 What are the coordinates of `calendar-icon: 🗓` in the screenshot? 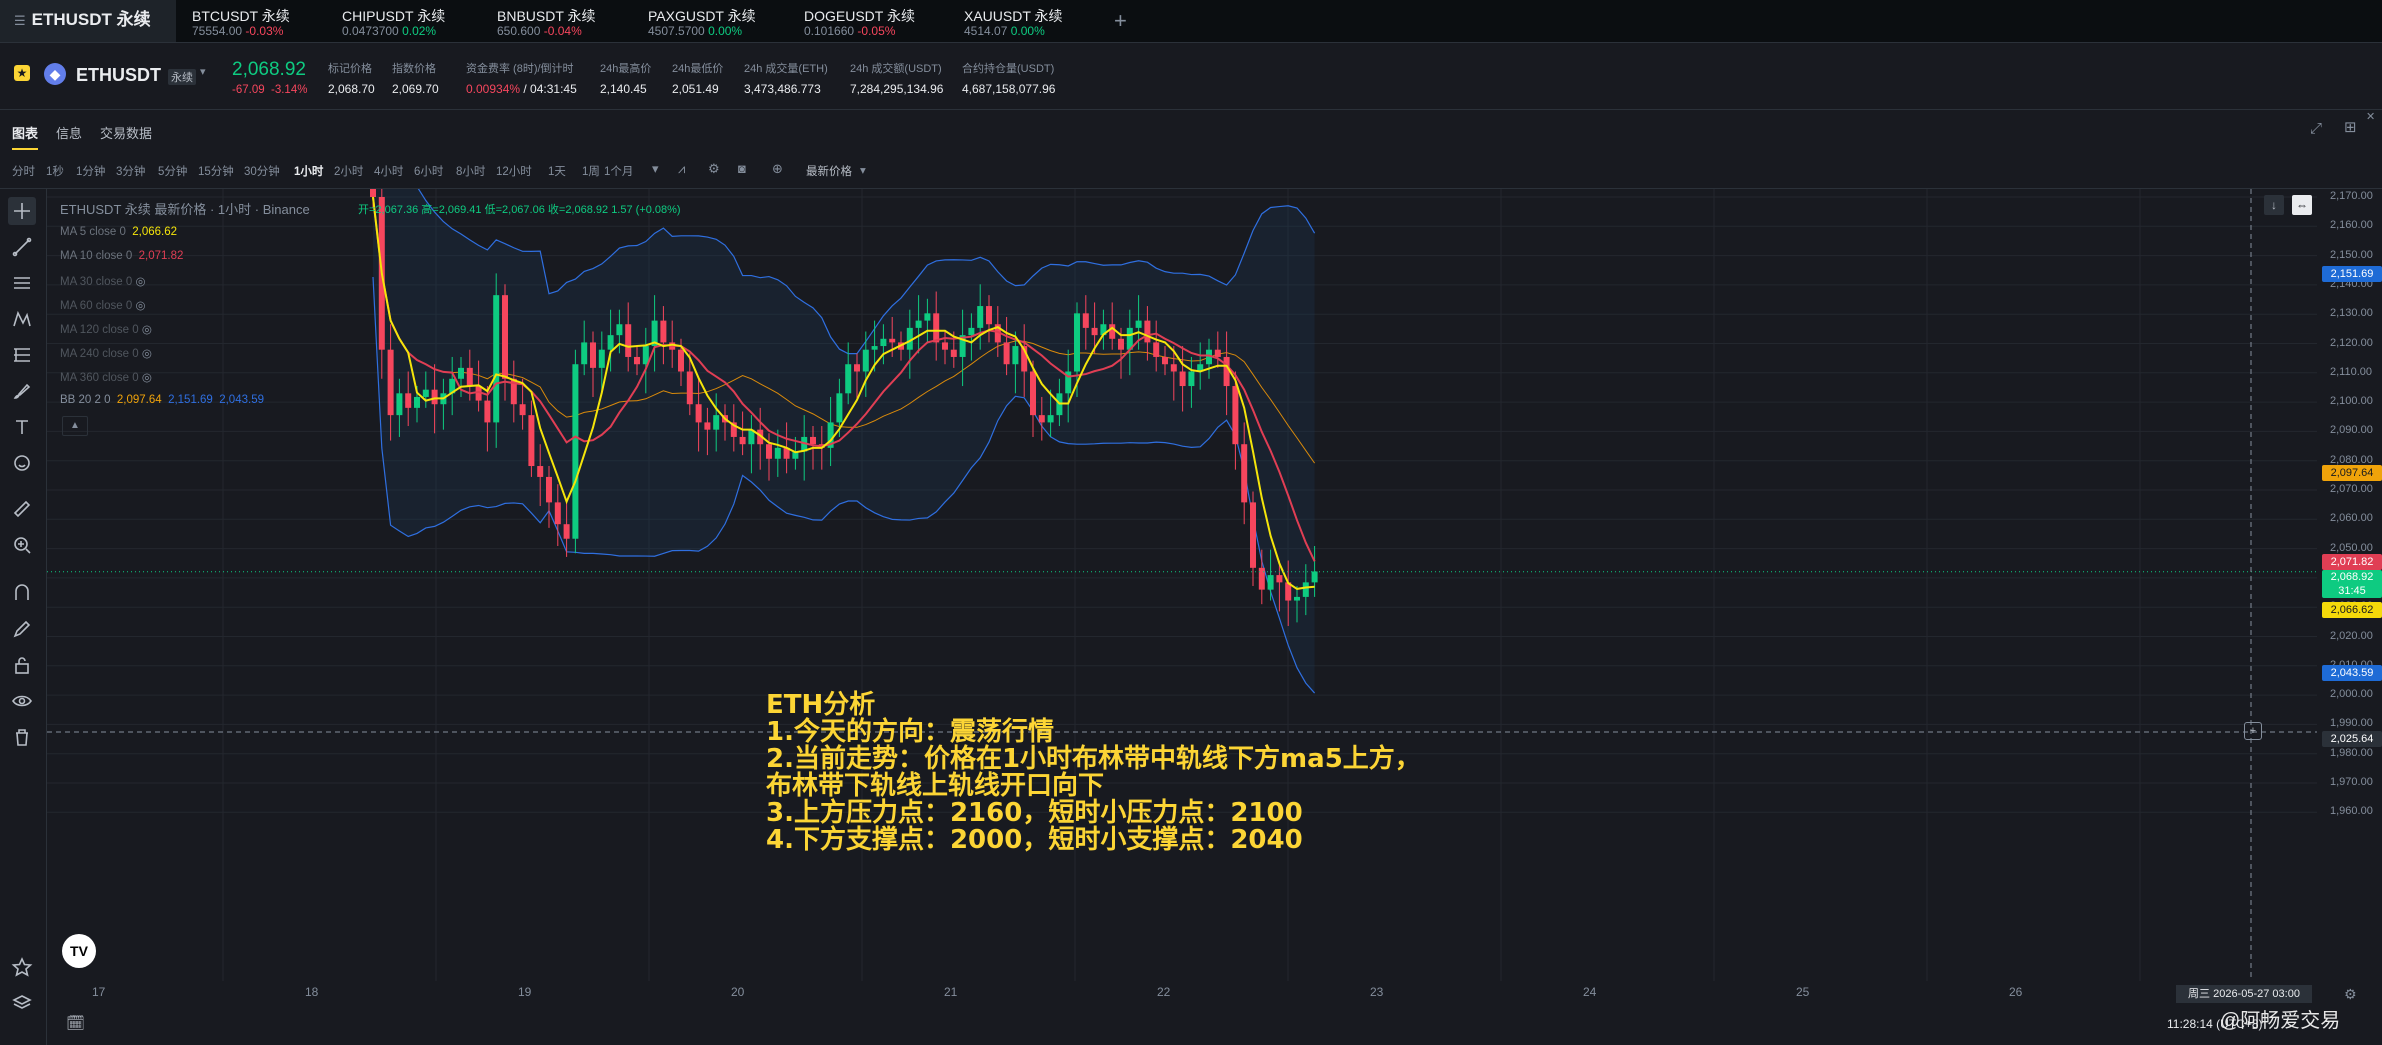 It's located at (75, 1023).